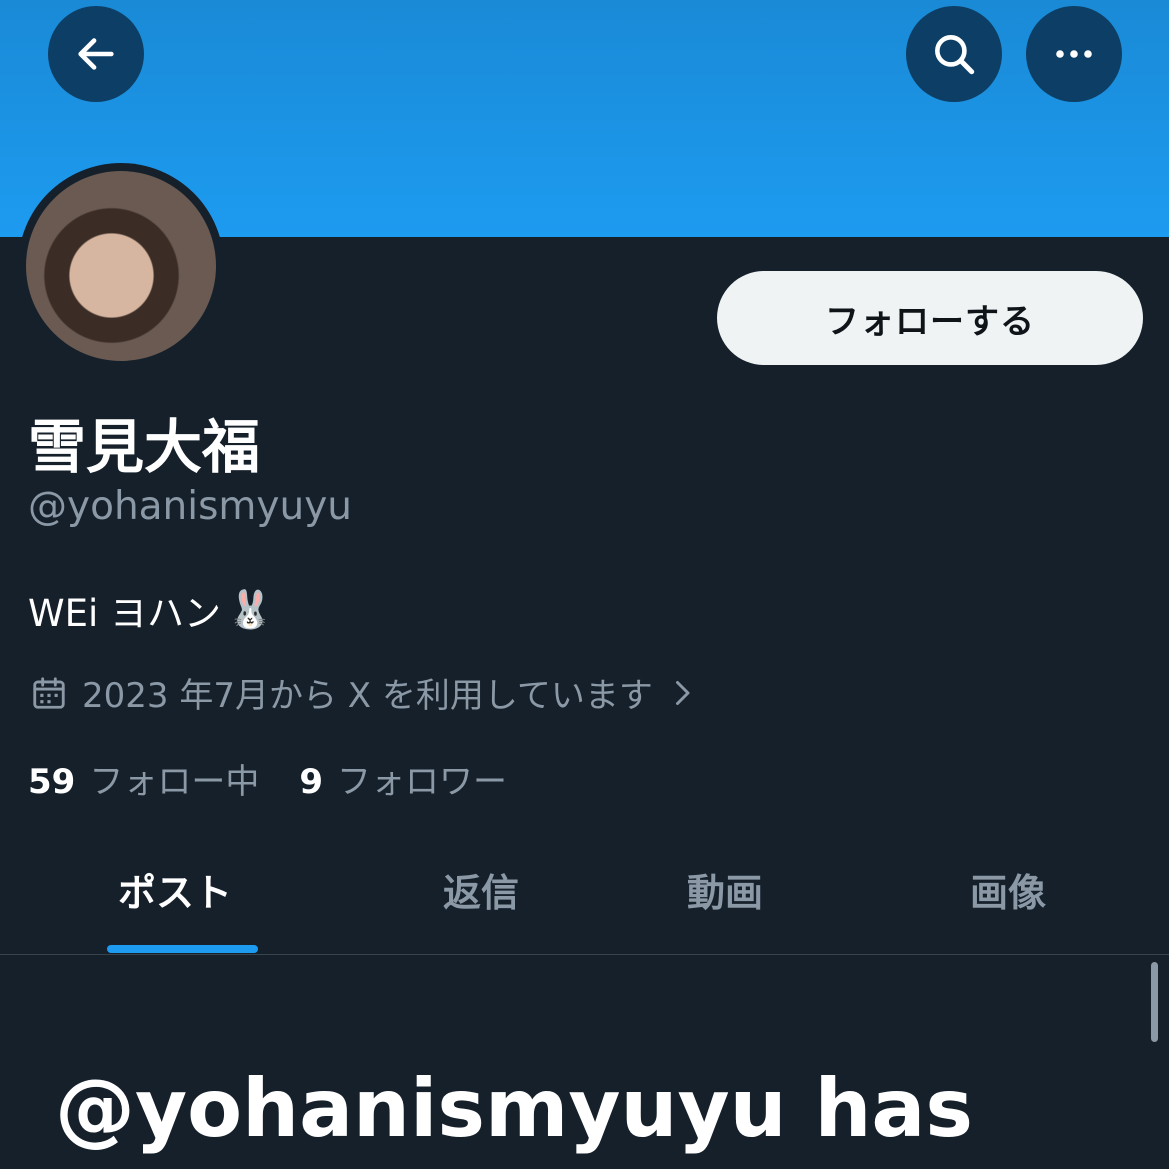 This screenshot has width=1169, height=1169. What do you see at coordinates (682, 692) in the screenshot?
I see `chevron-right-icon` at bounding box center [682, 692].